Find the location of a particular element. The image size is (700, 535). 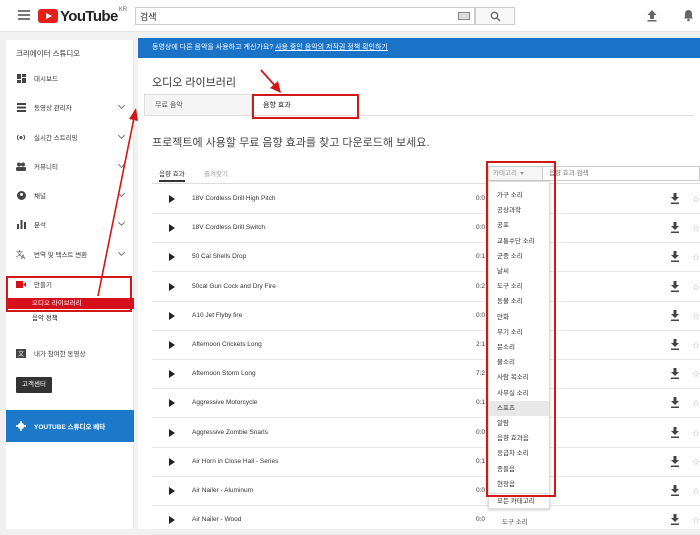

track-row: Aggressive Motorcycle 0:1 ☆ is located at coordinates (426, 404).